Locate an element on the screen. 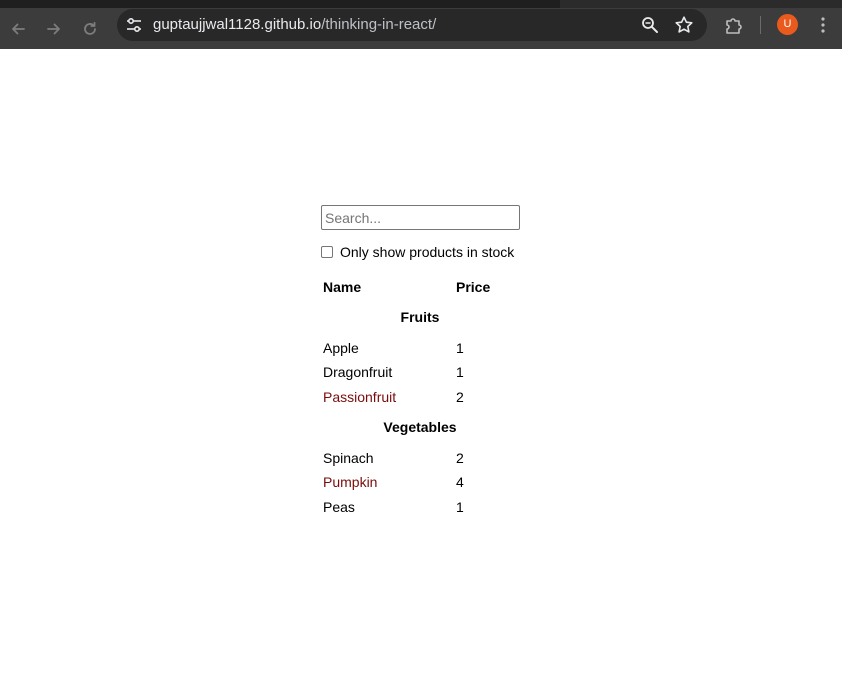 The width and height of the screenshot is (842, 673). zoom-icon is located at coordinates (650, 25).